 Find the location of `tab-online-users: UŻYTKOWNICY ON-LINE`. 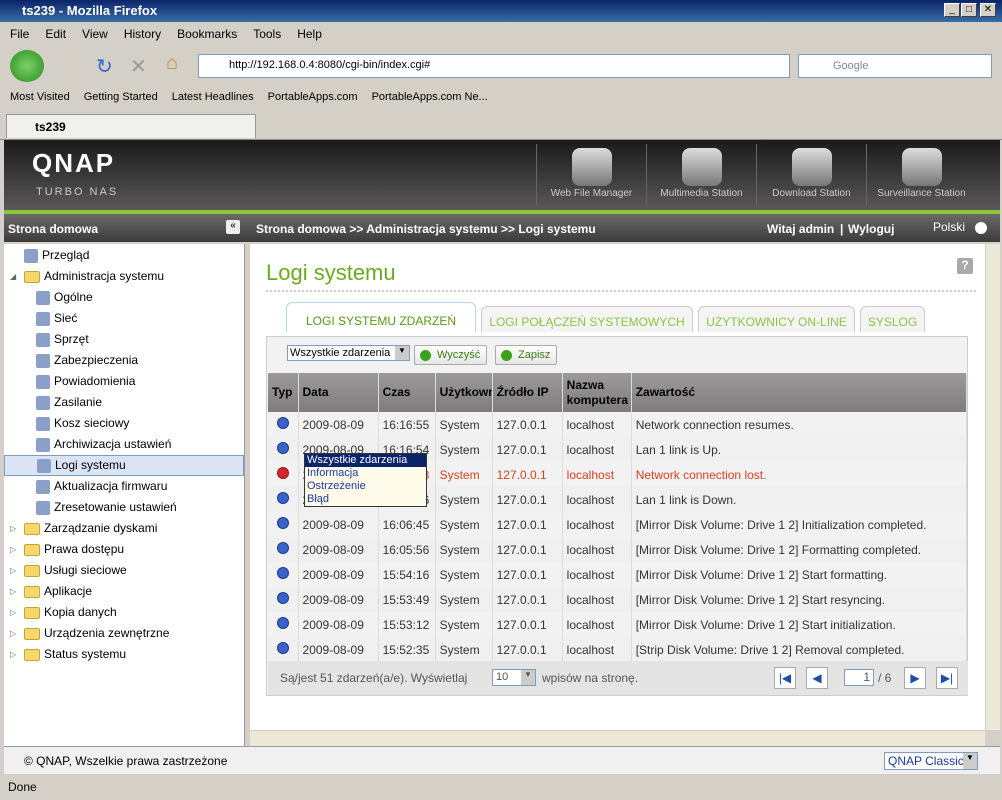

tab-online-users: UŻYTKOWNICY ON-LINE is located at coordinates (776, 319).